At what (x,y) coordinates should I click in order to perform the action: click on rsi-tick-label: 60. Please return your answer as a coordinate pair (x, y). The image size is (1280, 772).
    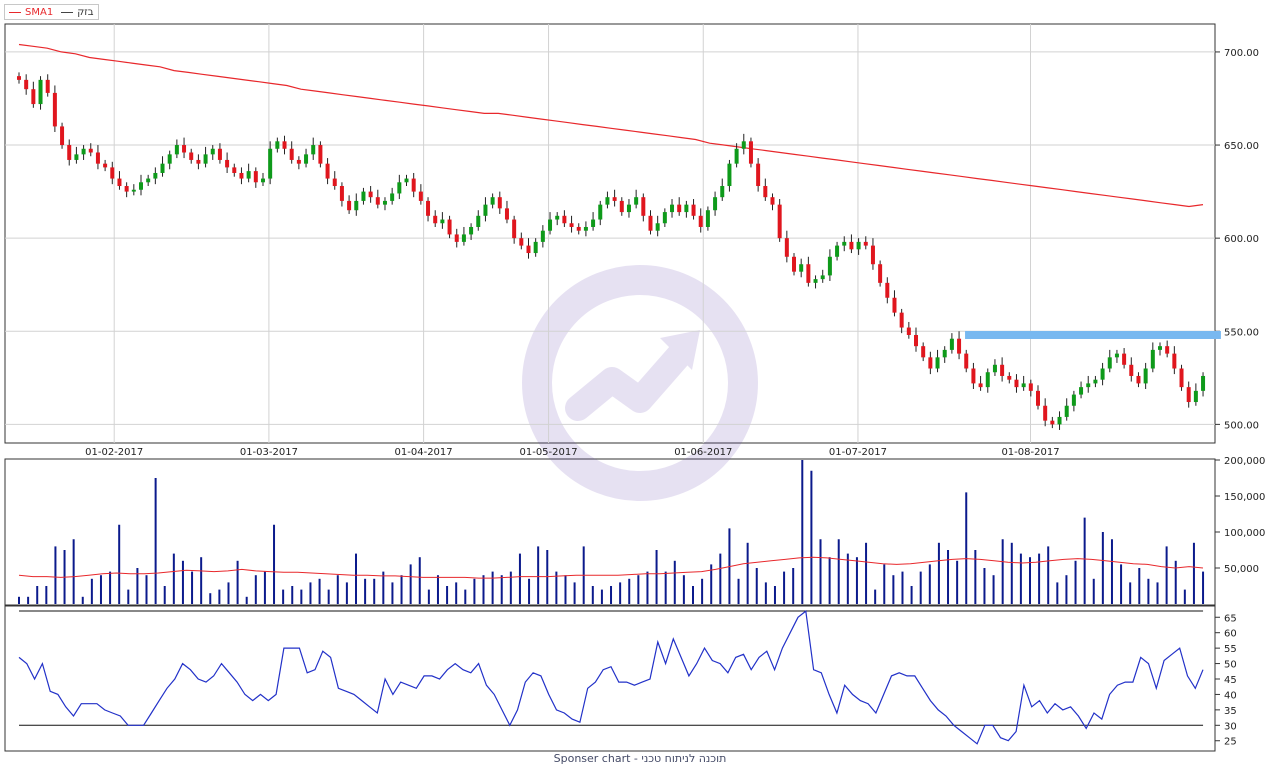
    Looking at the image, I should click on (1230, 634).